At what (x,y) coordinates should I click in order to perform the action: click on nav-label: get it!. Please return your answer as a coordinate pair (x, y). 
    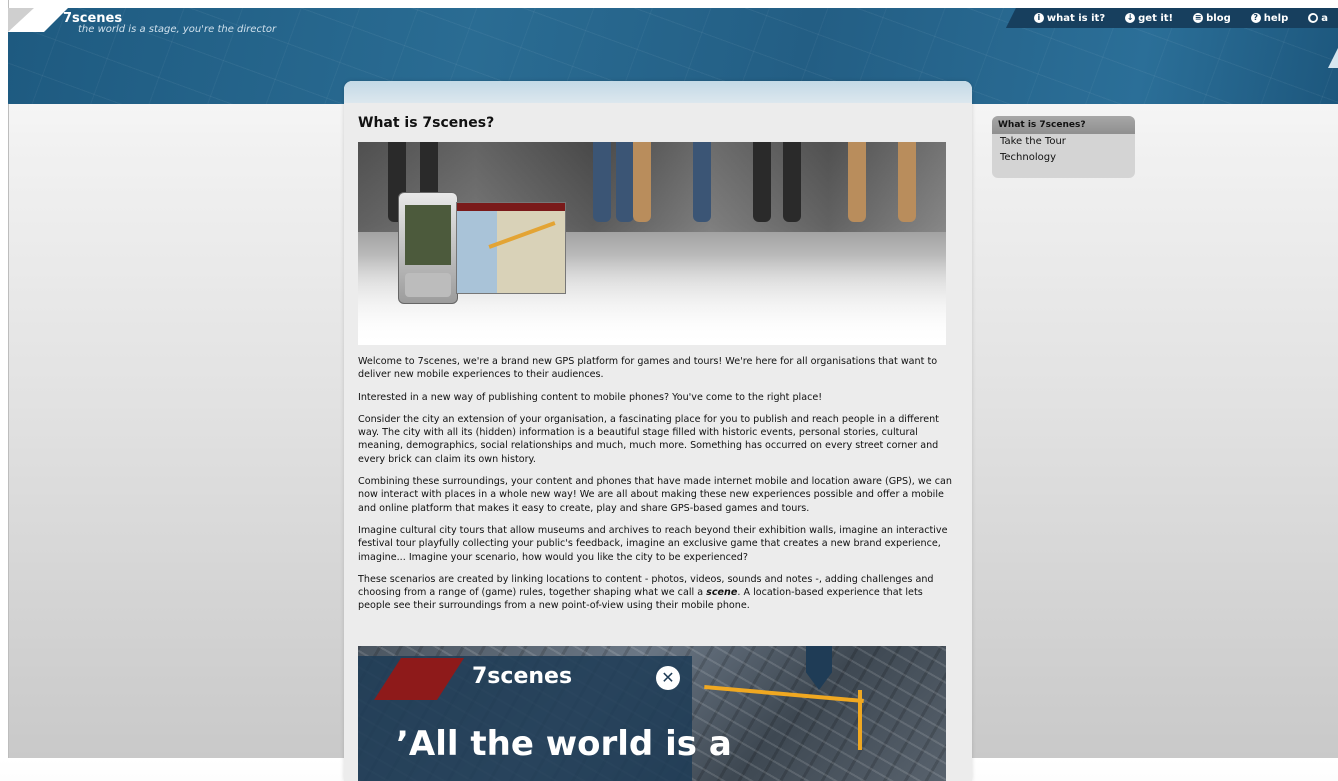
    Looking at the image, I should click on (1156, 18).